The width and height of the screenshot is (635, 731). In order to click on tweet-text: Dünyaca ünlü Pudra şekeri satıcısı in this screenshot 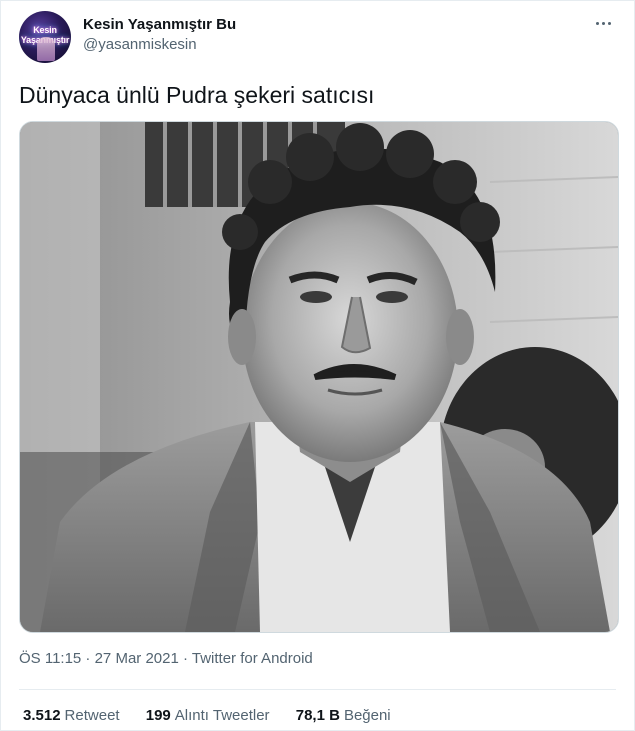, I will do `click(197, 95)`.